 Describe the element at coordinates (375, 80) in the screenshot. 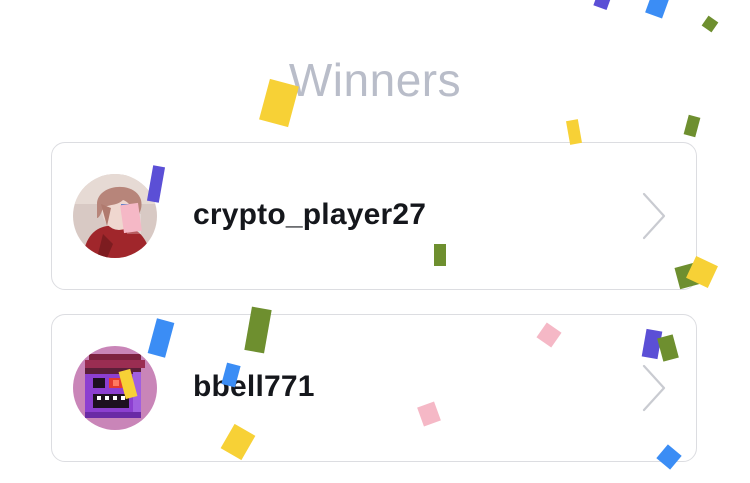

I see `page-title: Winners` at that location.